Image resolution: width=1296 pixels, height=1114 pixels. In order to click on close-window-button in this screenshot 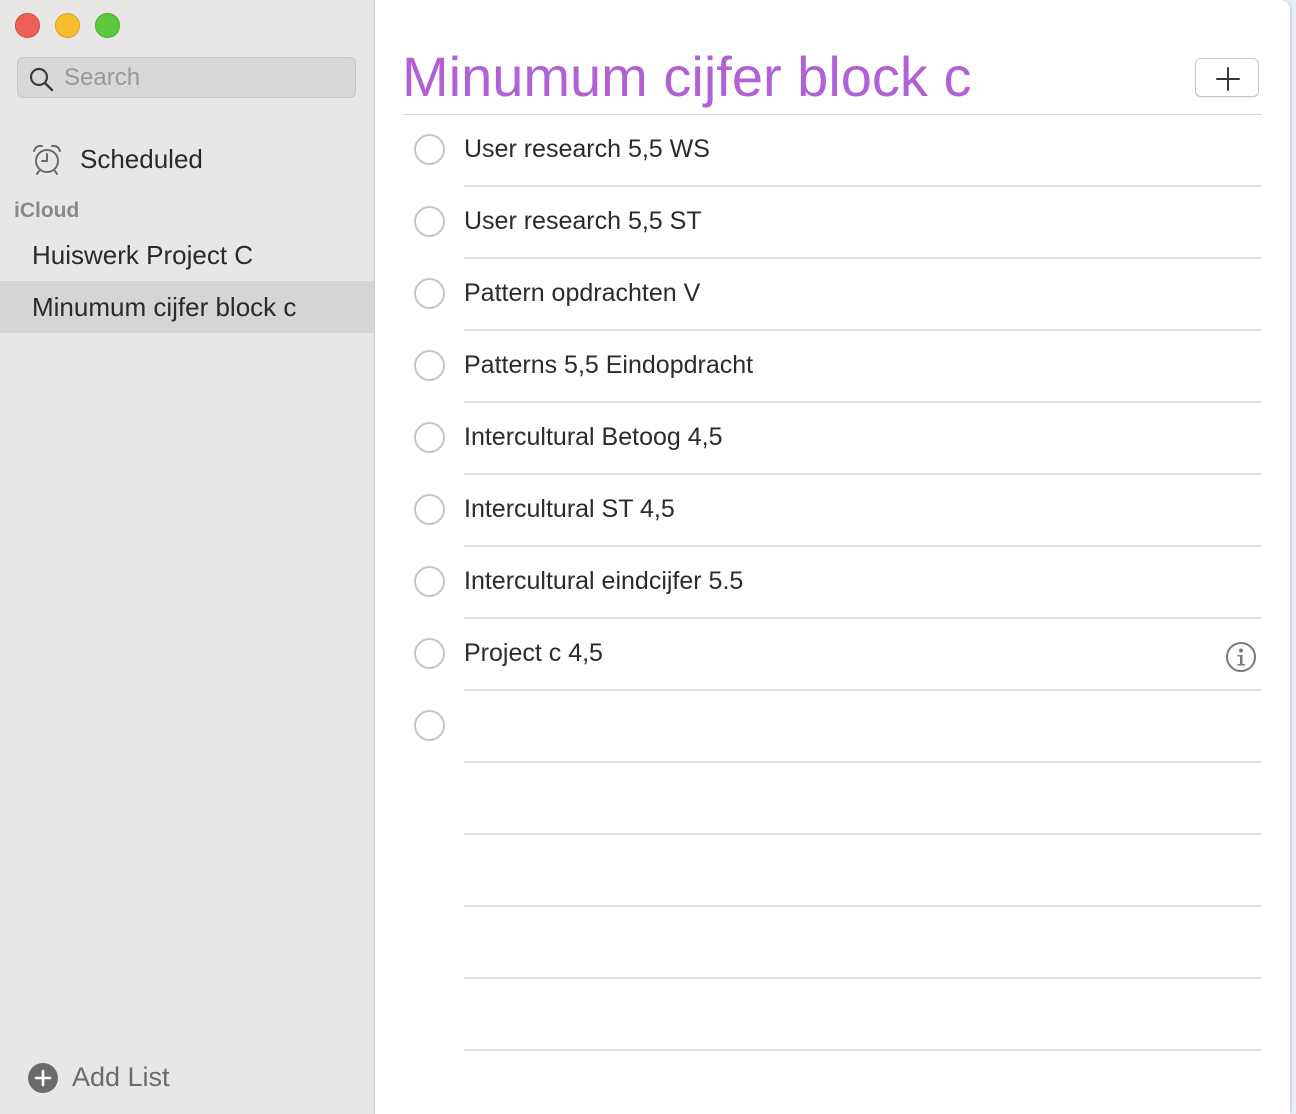, I will do `click(27, 25)`.